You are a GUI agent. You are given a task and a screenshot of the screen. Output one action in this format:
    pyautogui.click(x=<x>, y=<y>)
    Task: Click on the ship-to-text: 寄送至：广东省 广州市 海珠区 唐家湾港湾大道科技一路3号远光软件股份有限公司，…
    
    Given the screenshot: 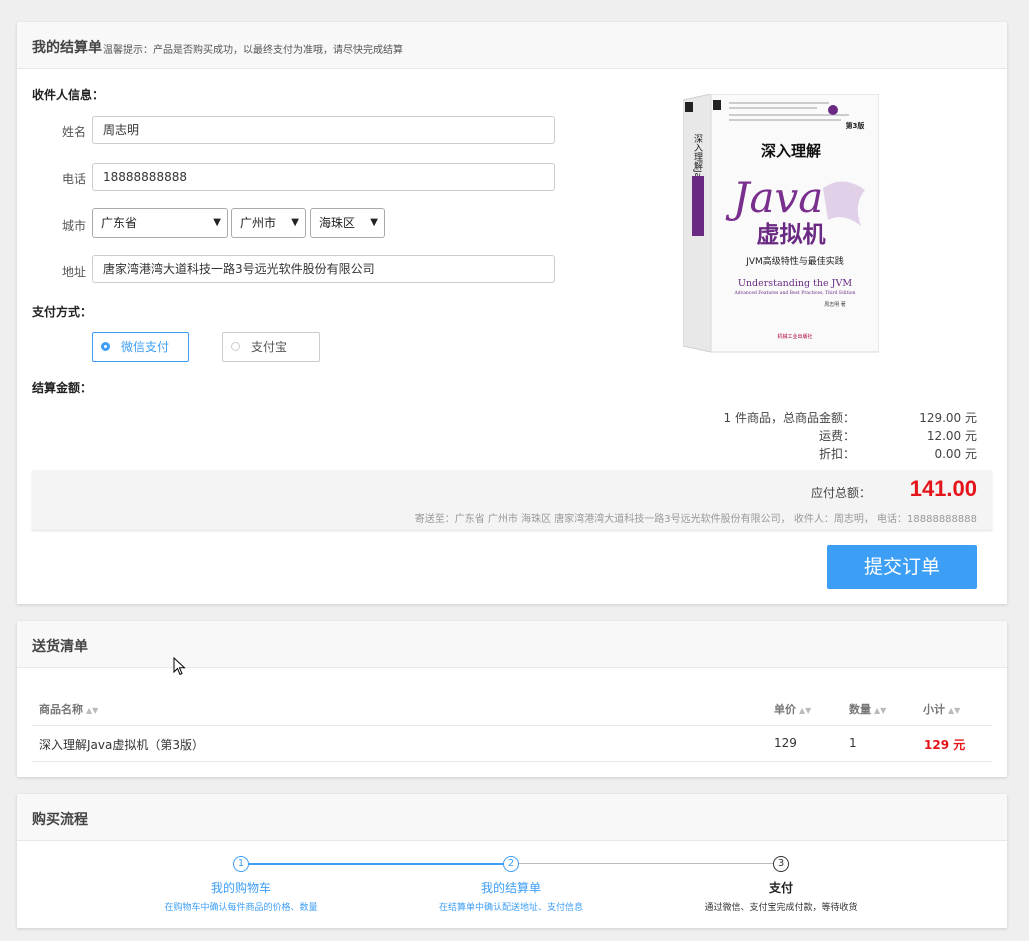 What is the action you would take?
    pyautogui.click(x=695, y=519)
    